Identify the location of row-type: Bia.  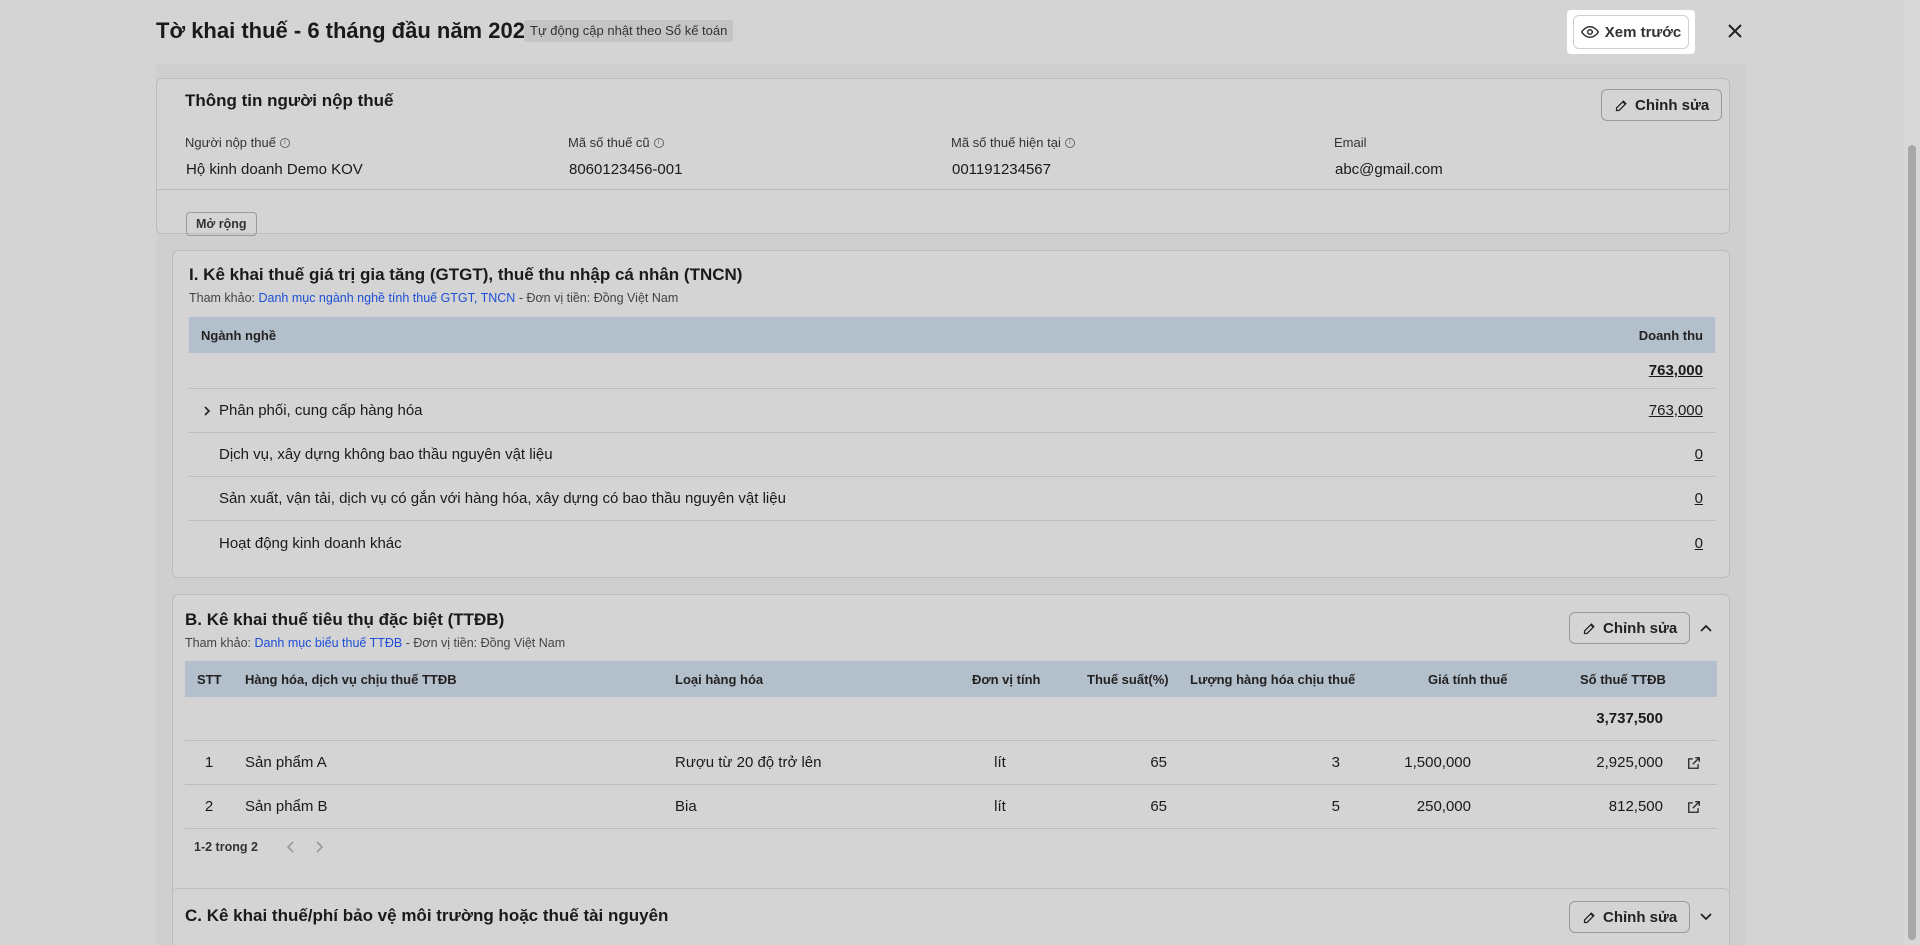
(686, 806).